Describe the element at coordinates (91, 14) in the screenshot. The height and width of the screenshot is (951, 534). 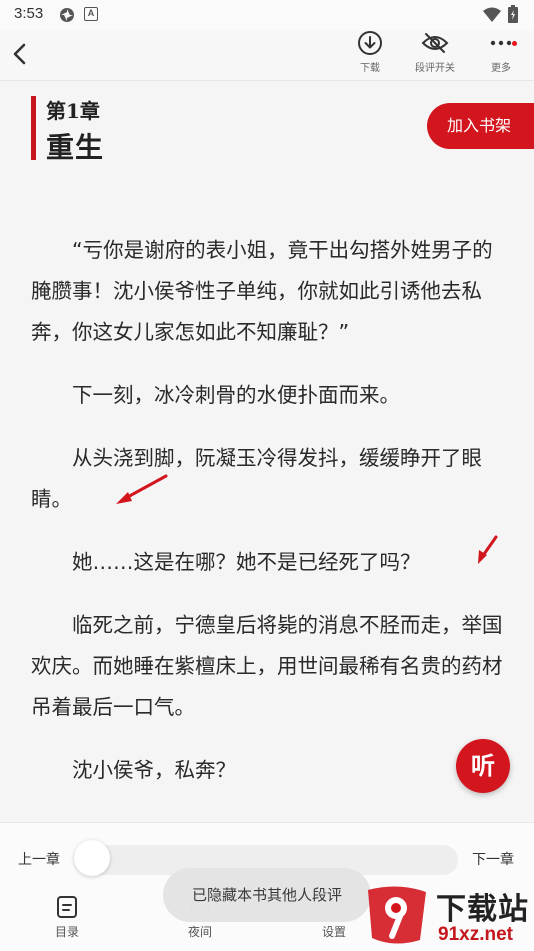
I see `app-notification-icon: A` at that location.